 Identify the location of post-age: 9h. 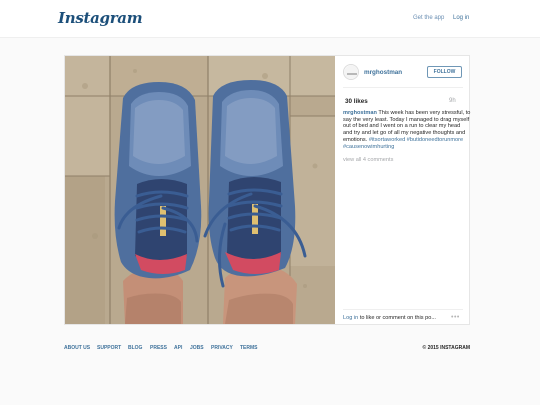
(452, 101).